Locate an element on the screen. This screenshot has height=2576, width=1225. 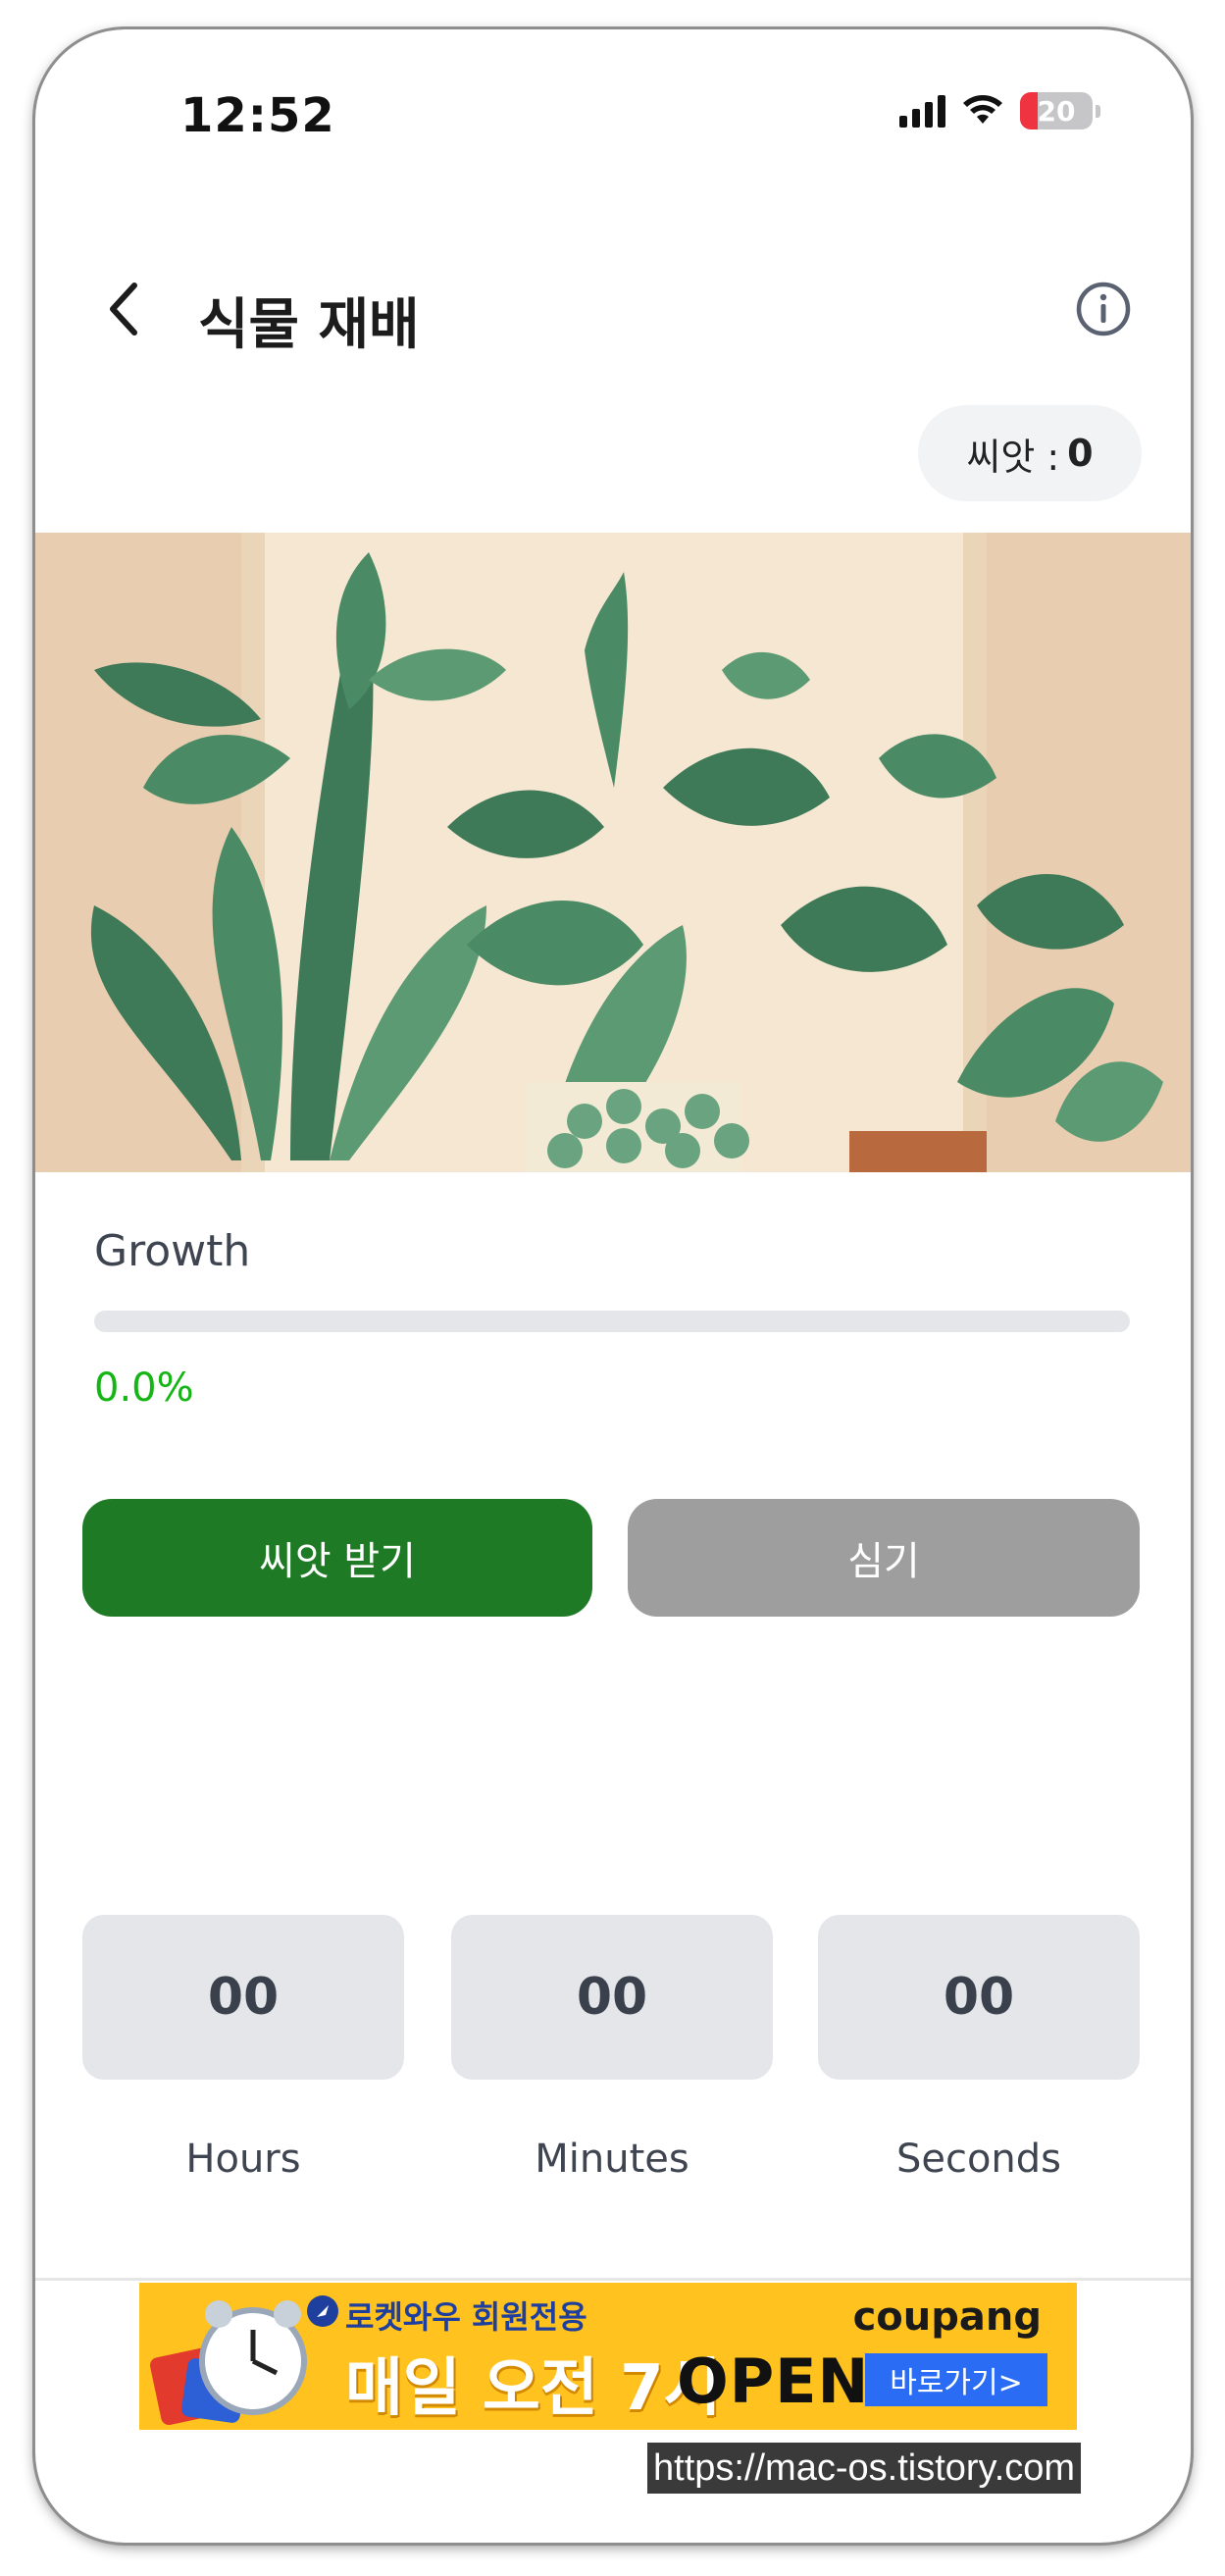
back-chevron-icon is located at coordinates (123, 309).